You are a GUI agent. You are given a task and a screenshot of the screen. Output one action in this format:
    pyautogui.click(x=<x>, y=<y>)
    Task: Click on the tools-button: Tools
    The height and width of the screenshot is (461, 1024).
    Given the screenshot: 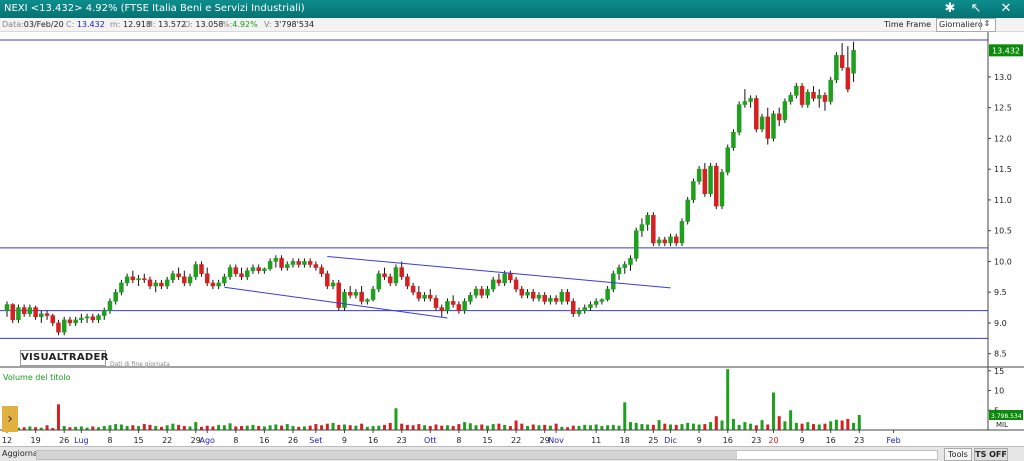 What is the action you would take?
    pyautogui.click(x=958, y=454)
    